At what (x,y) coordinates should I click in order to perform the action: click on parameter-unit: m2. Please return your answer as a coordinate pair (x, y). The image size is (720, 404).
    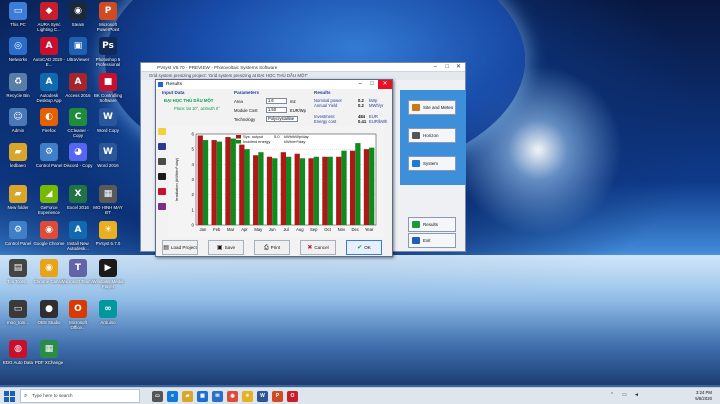
    Looking at the image, I should click on (293, 101).